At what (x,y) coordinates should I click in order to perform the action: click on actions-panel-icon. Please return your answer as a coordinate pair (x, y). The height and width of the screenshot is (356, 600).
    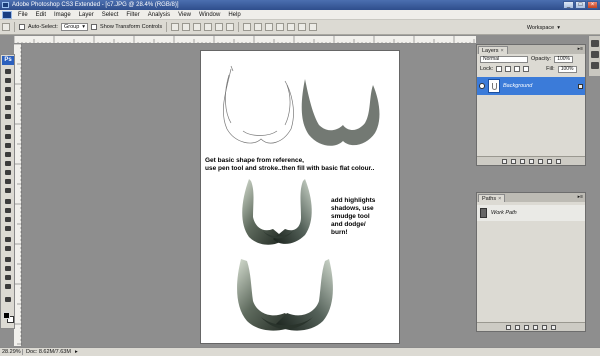
    Looking at the image, I should click on (595, 65).